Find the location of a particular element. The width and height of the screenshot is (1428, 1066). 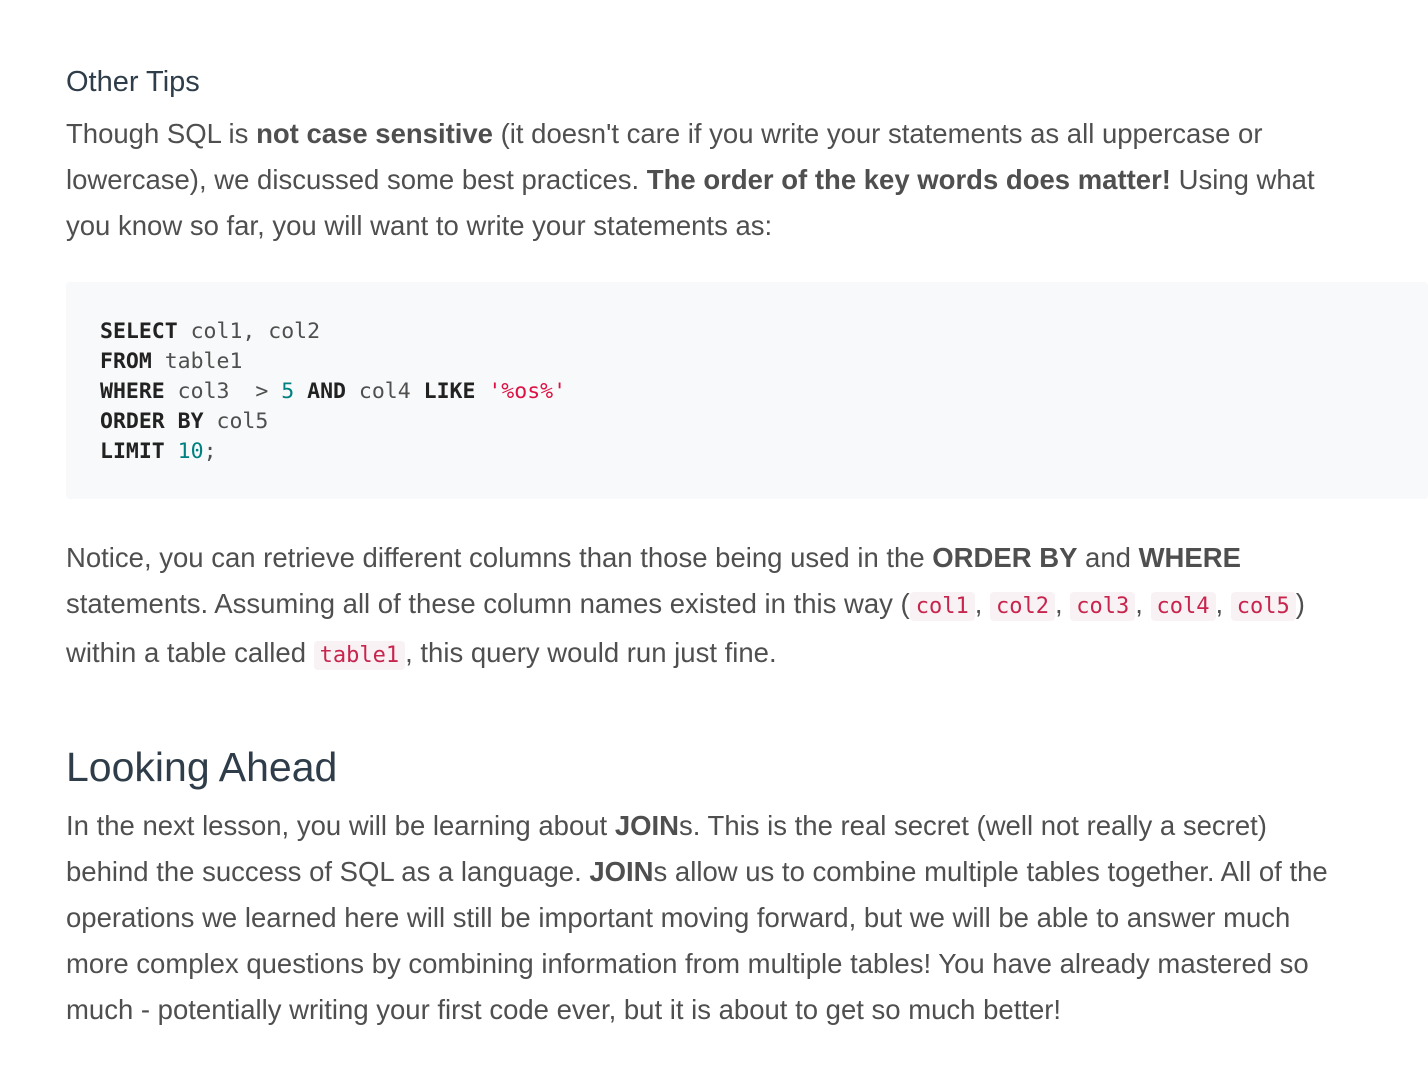

text-run: , this query would run just fine. is located at coordinates (591, 652).